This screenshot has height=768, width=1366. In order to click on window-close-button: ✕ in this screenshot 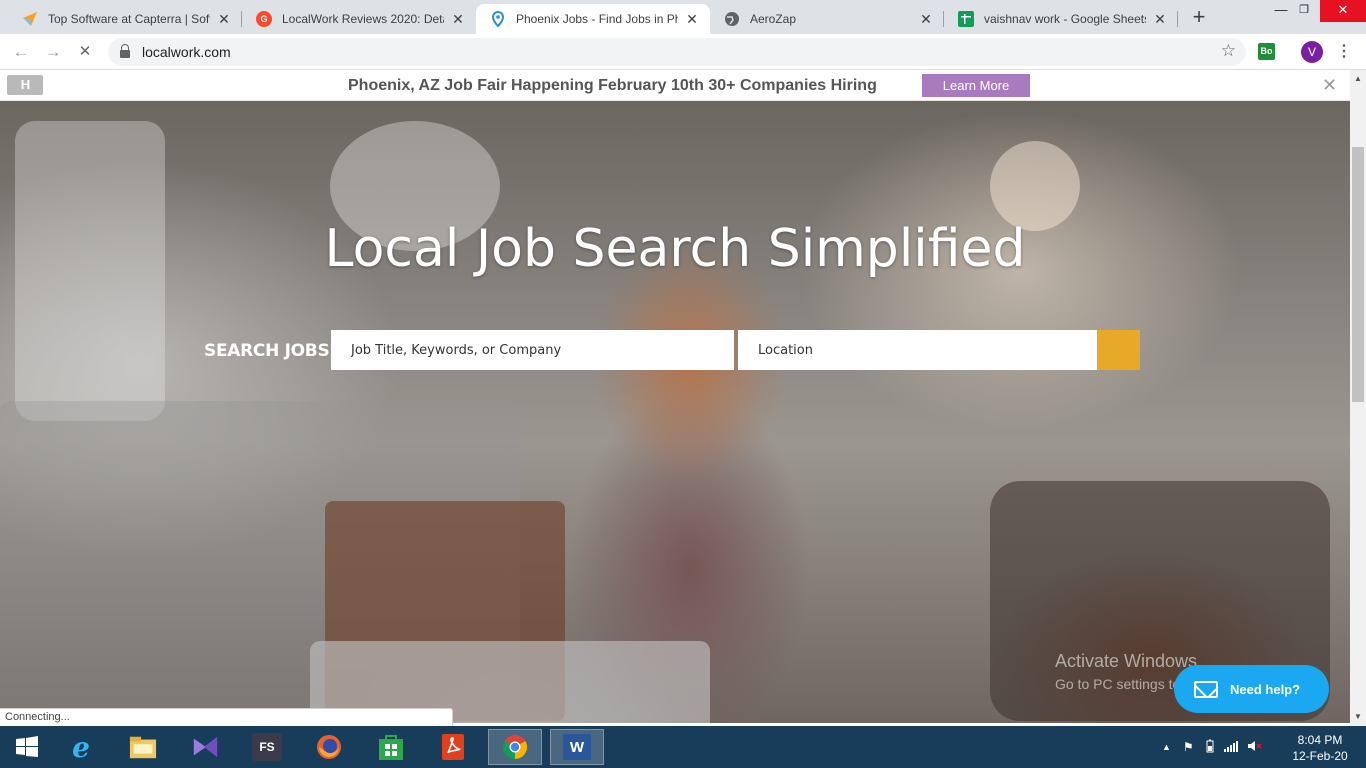, I will do `click(1343, 11)`.